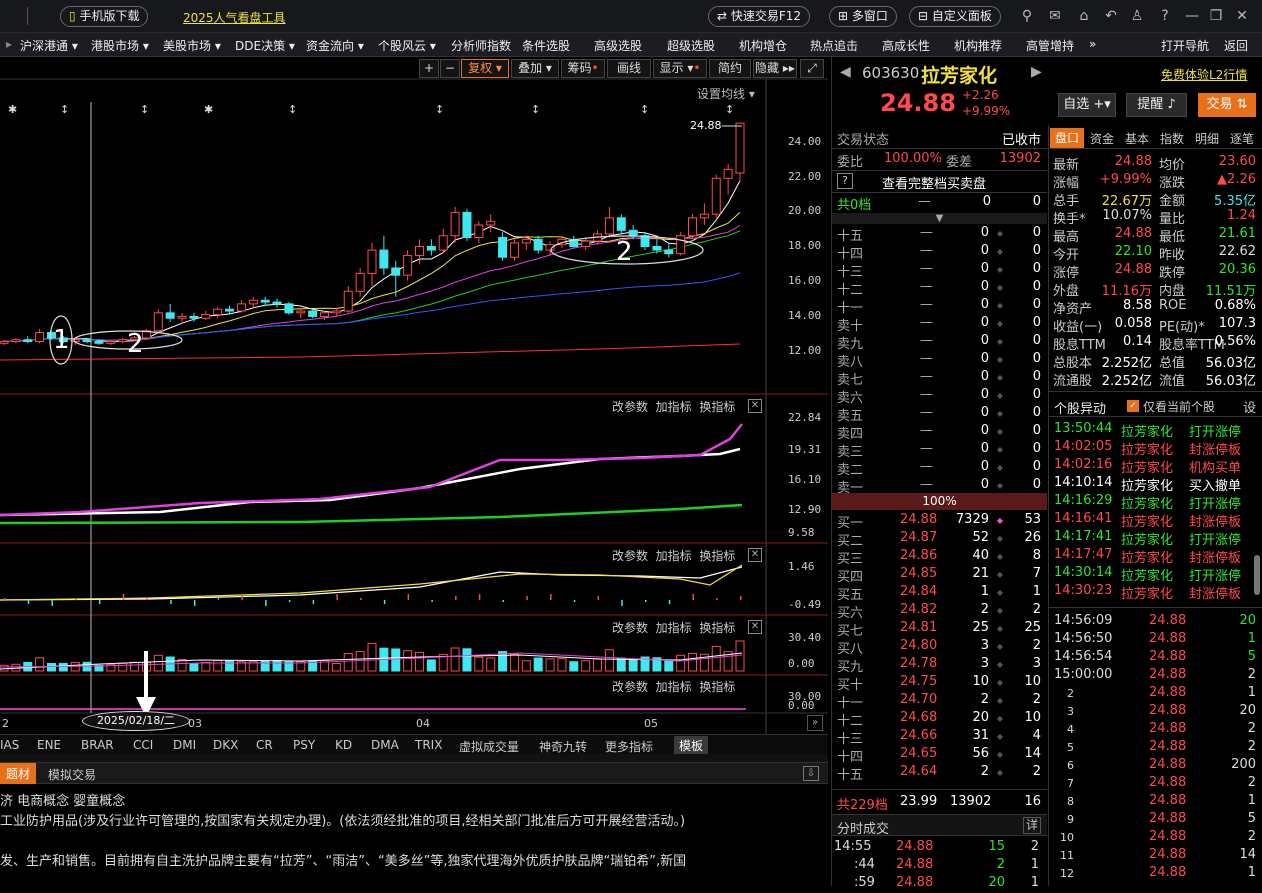 The image size is (1262, 893). What do you see at coordinates (225, 745) in the screenshot?
I see `ind-dkx: DKX` at bounding box center [225, 745].